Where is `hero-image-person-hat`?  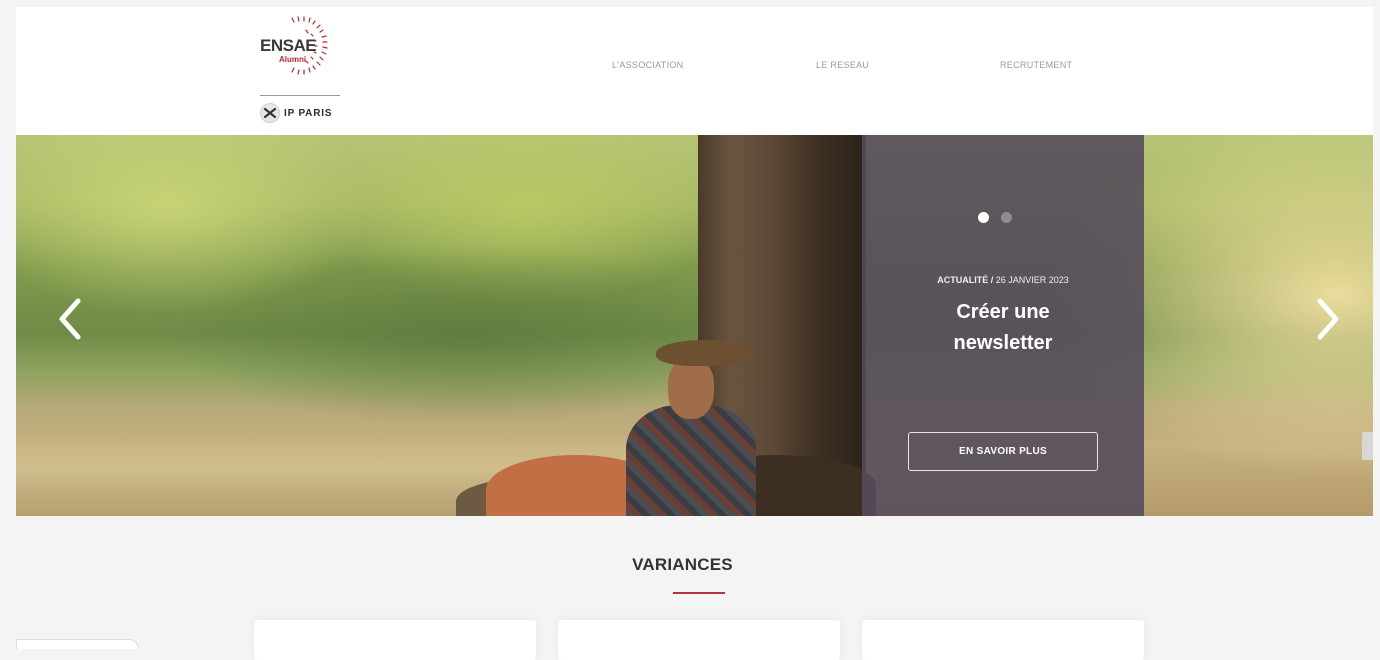 hero-image-person-hat is located at coordinates (704, 353).